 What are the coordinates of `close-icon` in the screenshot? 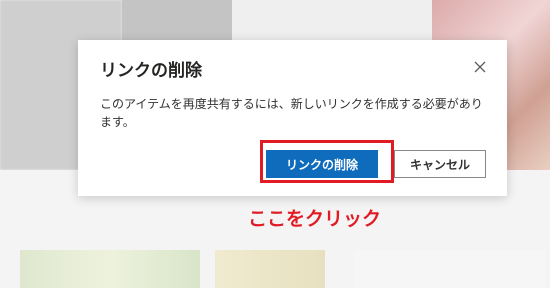 It's located at (480, 67).